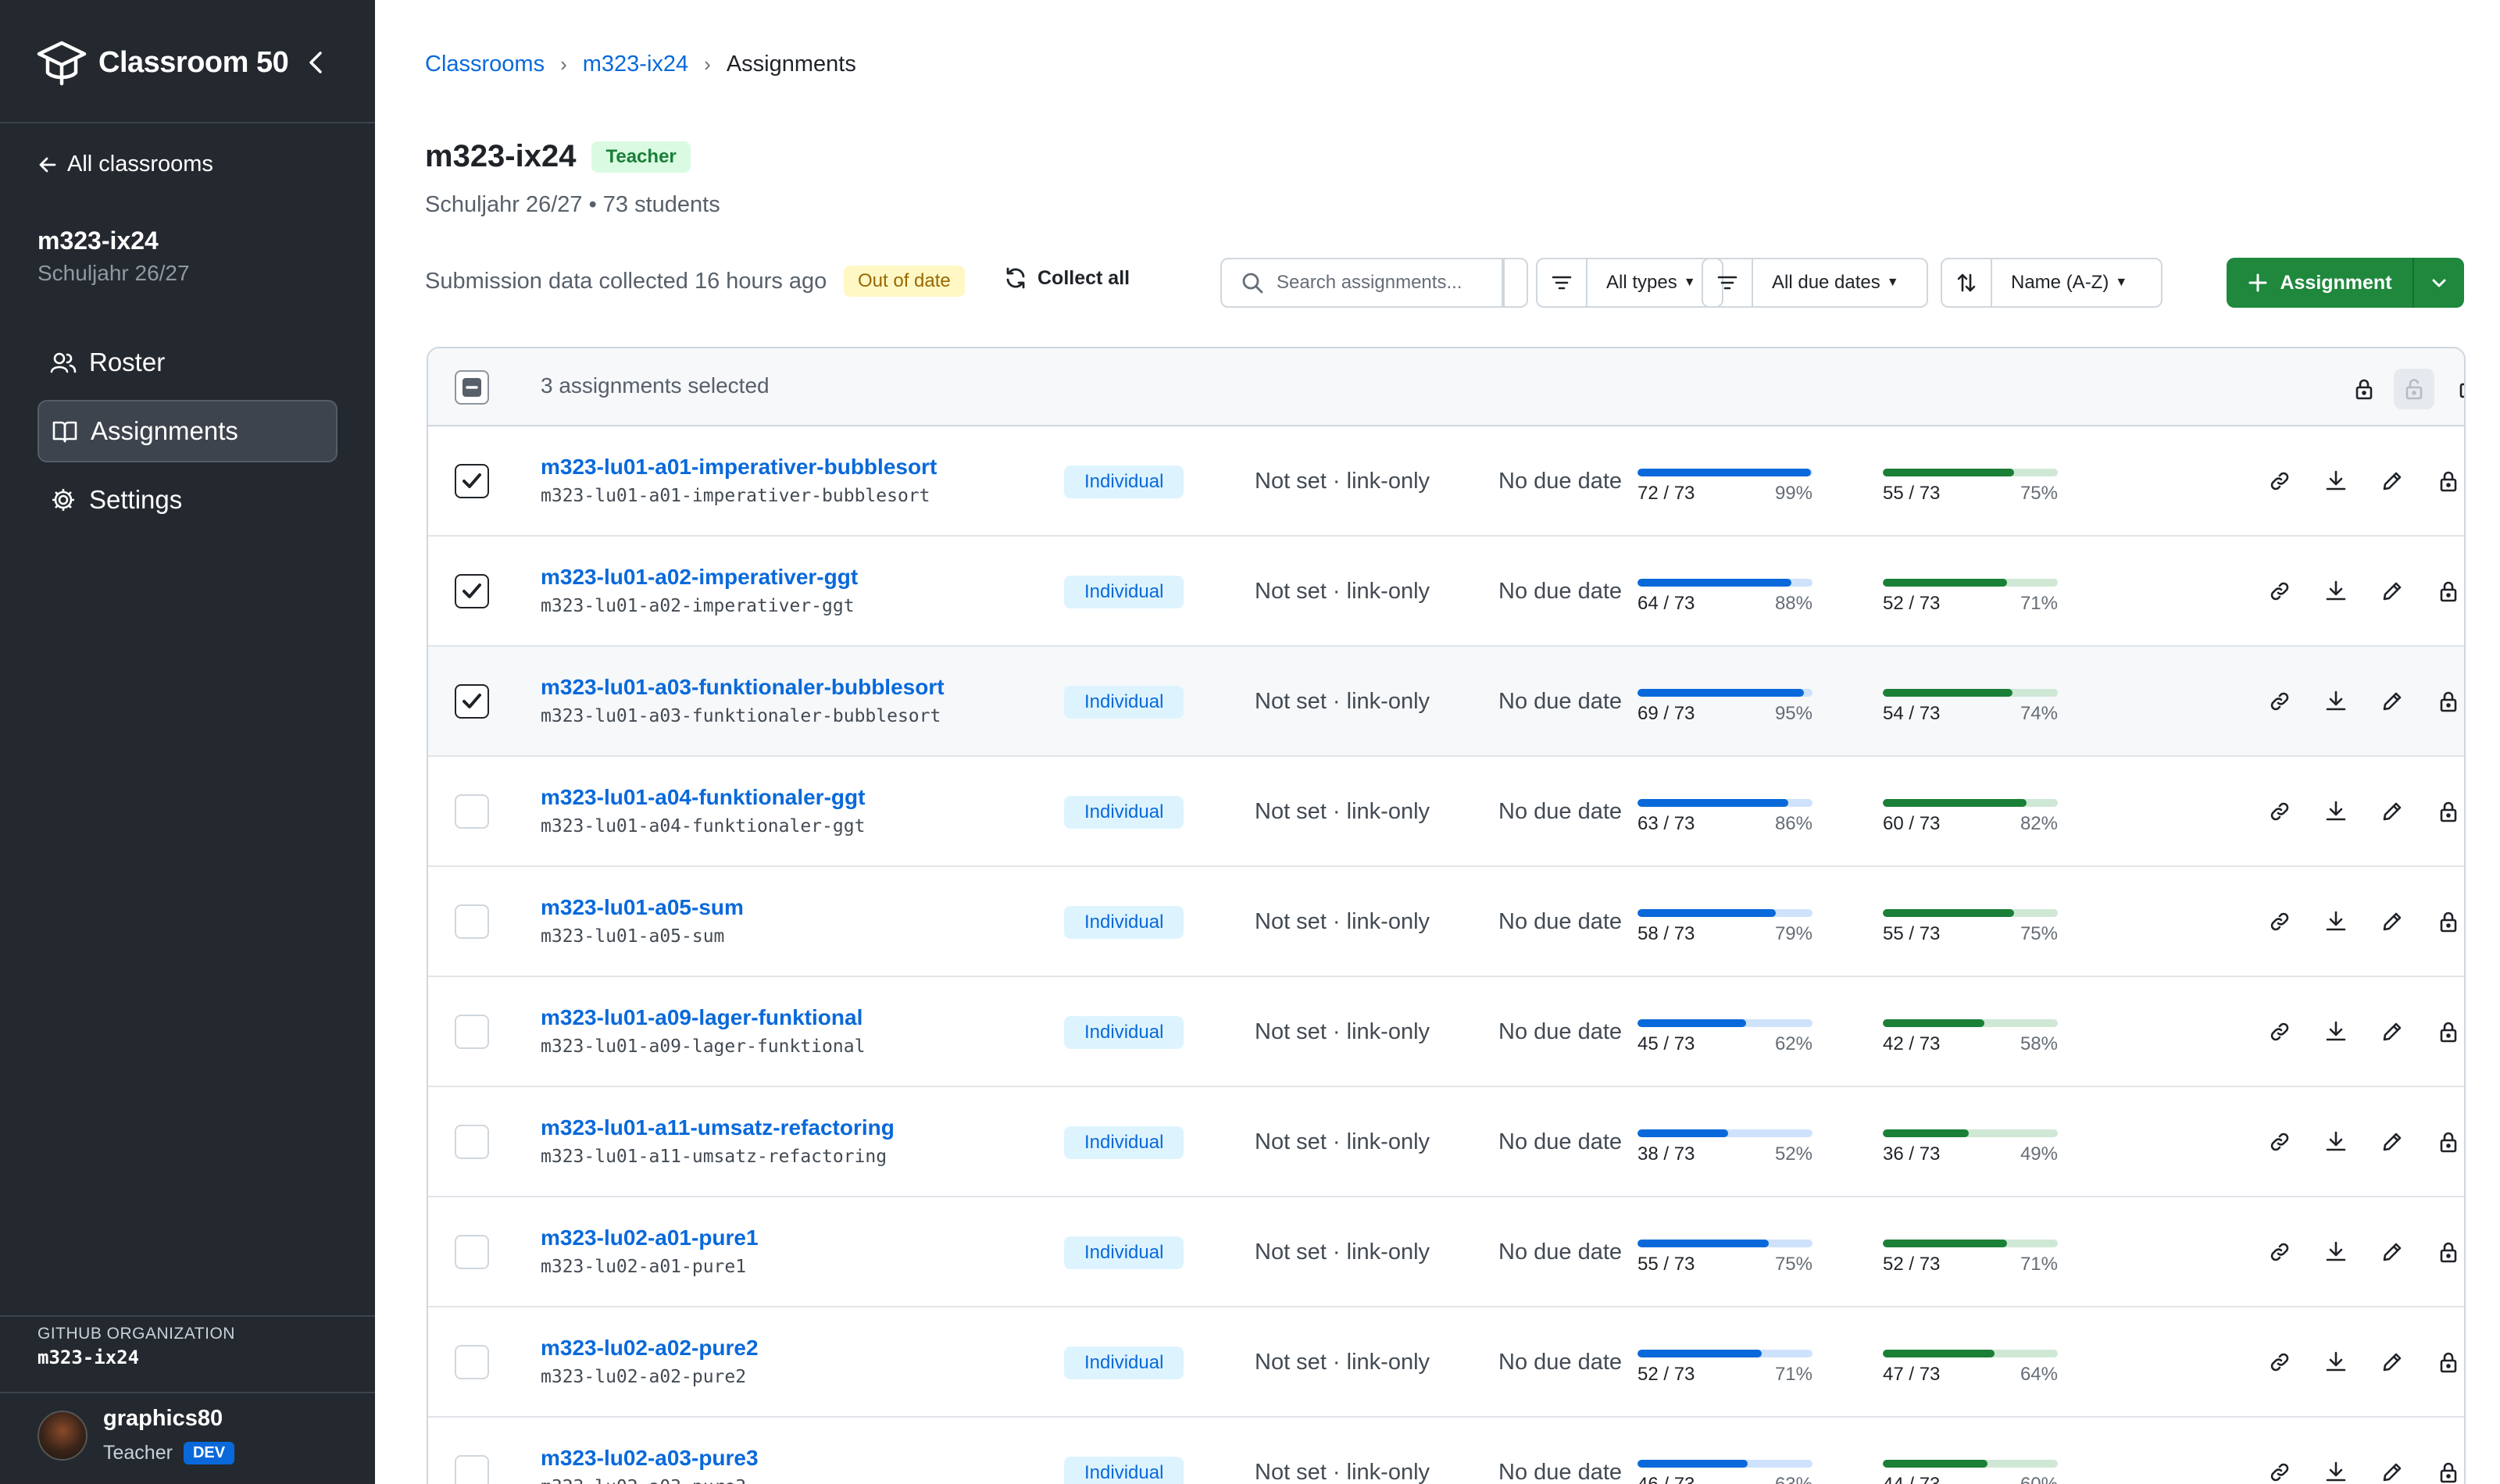 This screenshot has height=1484, width=2500. Describe the element at coordinates (485, 64) in the screenshot. I see `breadcrumb-classrooms: Classrooms` at that location.